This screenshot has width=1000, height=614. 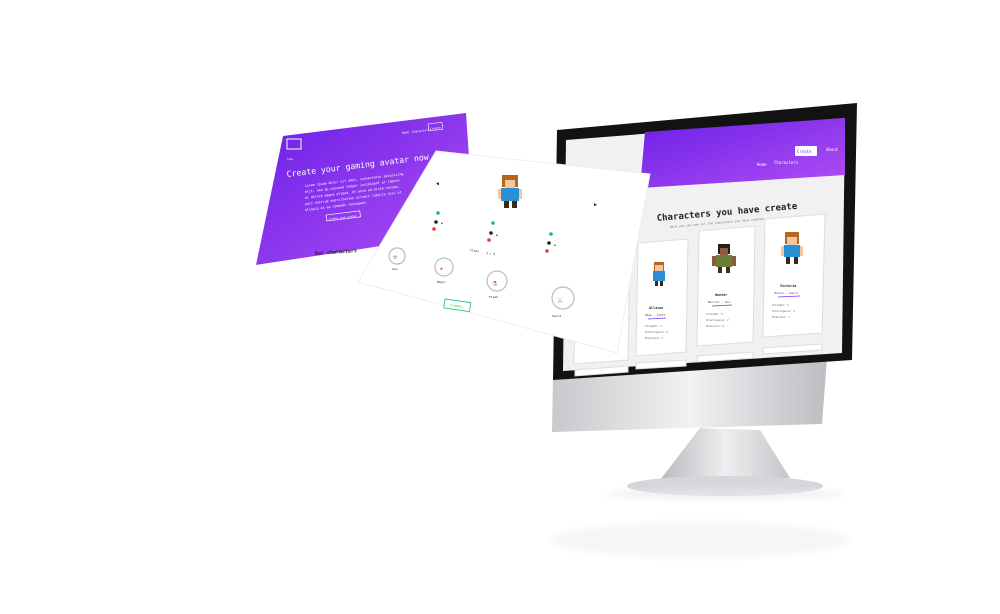 I want to click on monitor-stand-neck, so click(x=725, y=454).